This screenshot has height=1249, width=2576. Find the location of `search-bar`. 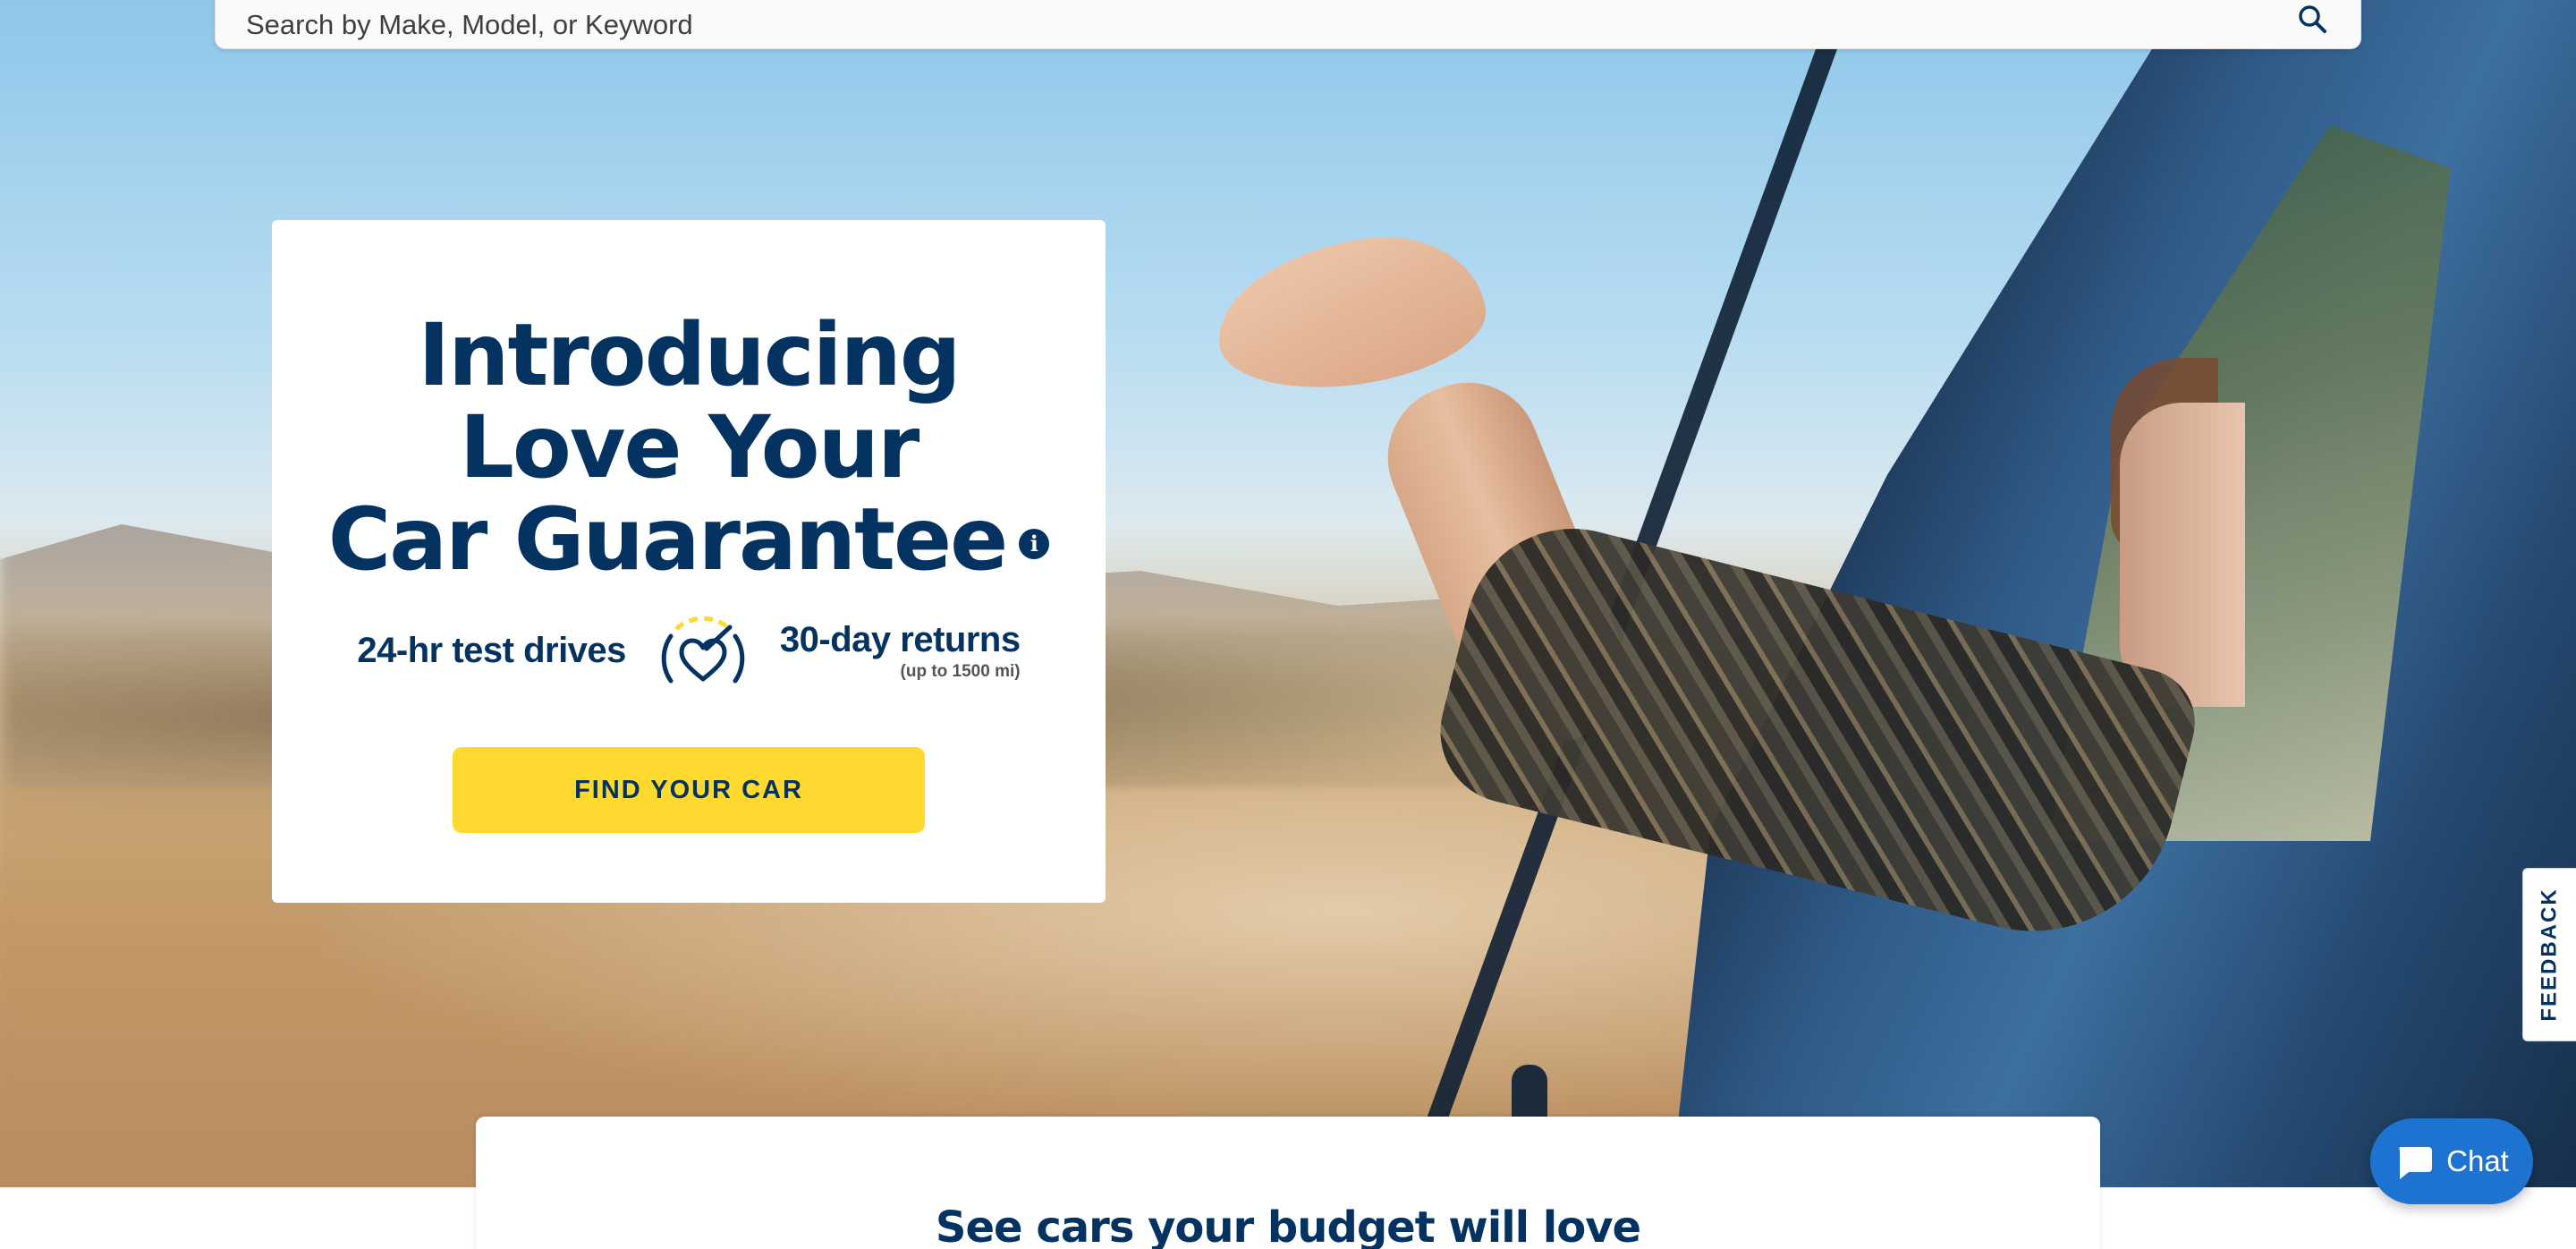

search-bar is located at coordinates (1288, 24).